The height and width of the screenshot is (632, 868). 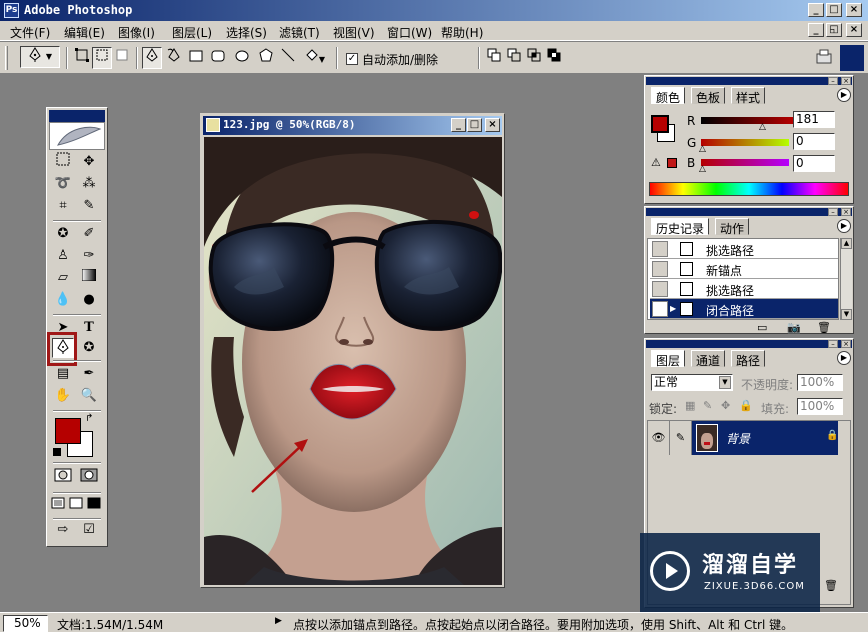 I want to click on gradient-tool, so click(x=89, y=278).